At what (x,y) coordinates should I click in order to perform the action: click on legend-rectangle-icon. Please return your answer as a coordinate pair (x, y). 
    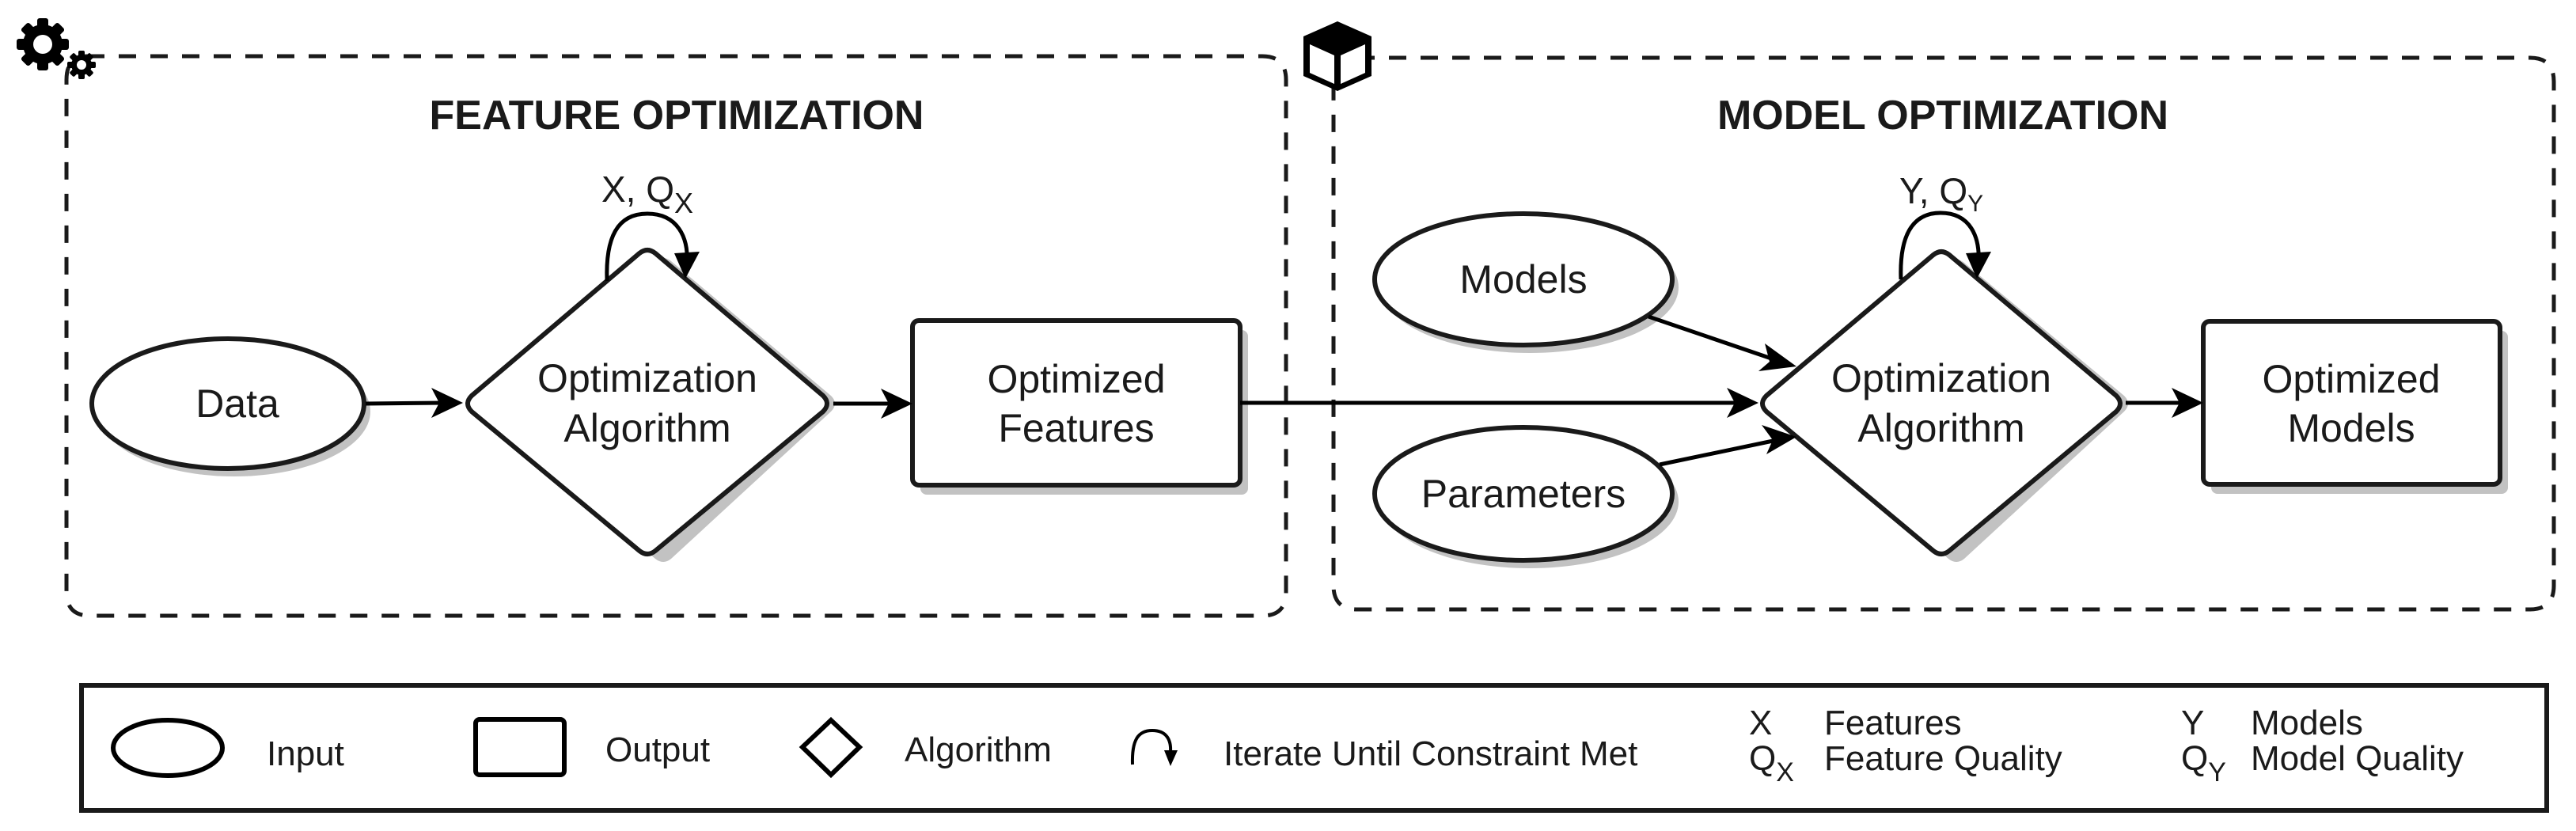
    Looking at the image, I should click on (520, 747).